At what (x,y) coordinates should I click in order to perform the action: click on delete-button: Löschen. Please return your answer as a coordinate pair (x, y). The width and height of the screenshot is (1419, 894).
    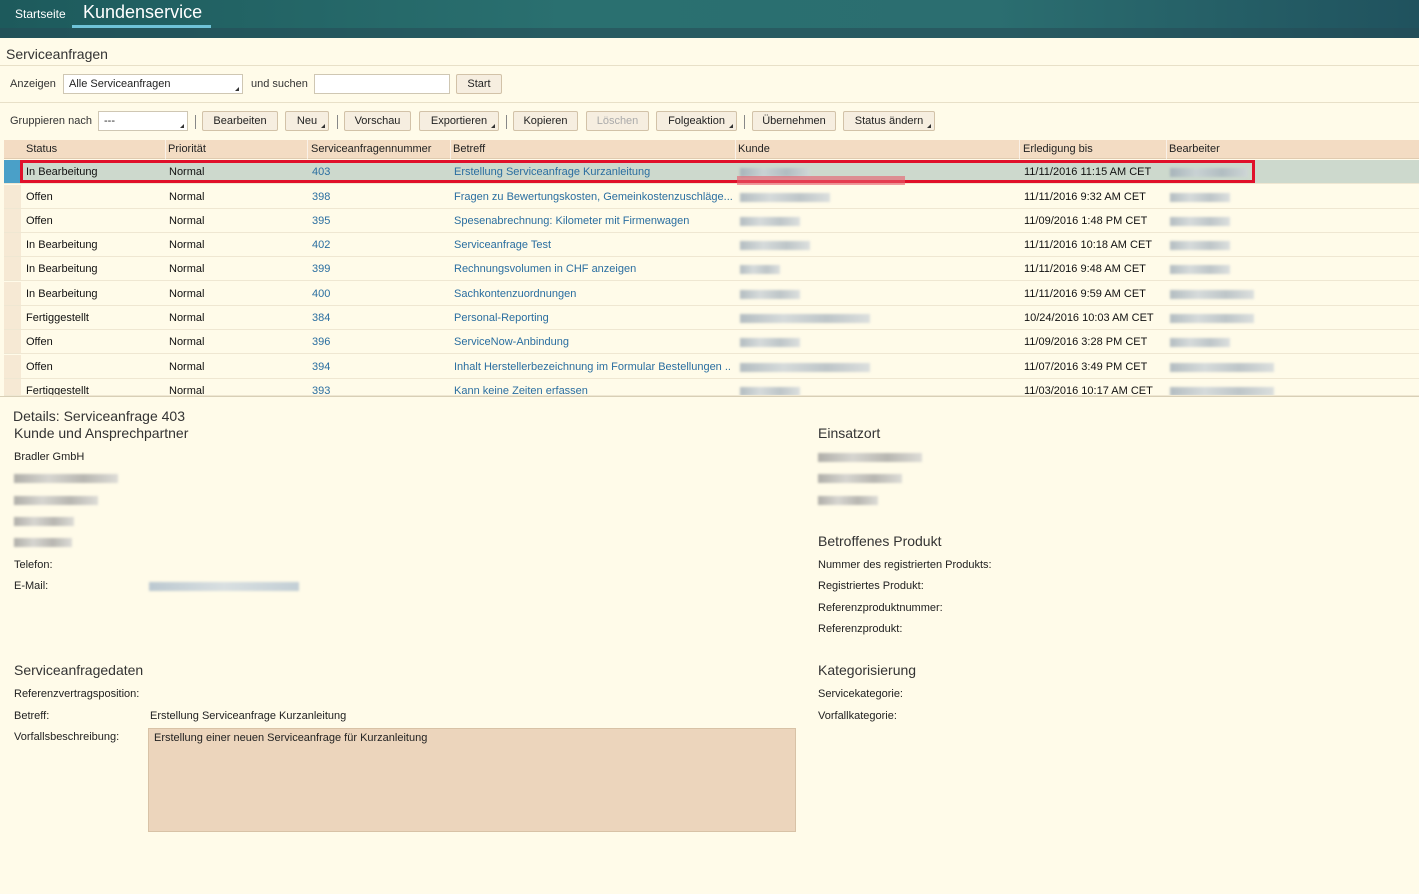
    Looking at the image, I should click on (617, 121).